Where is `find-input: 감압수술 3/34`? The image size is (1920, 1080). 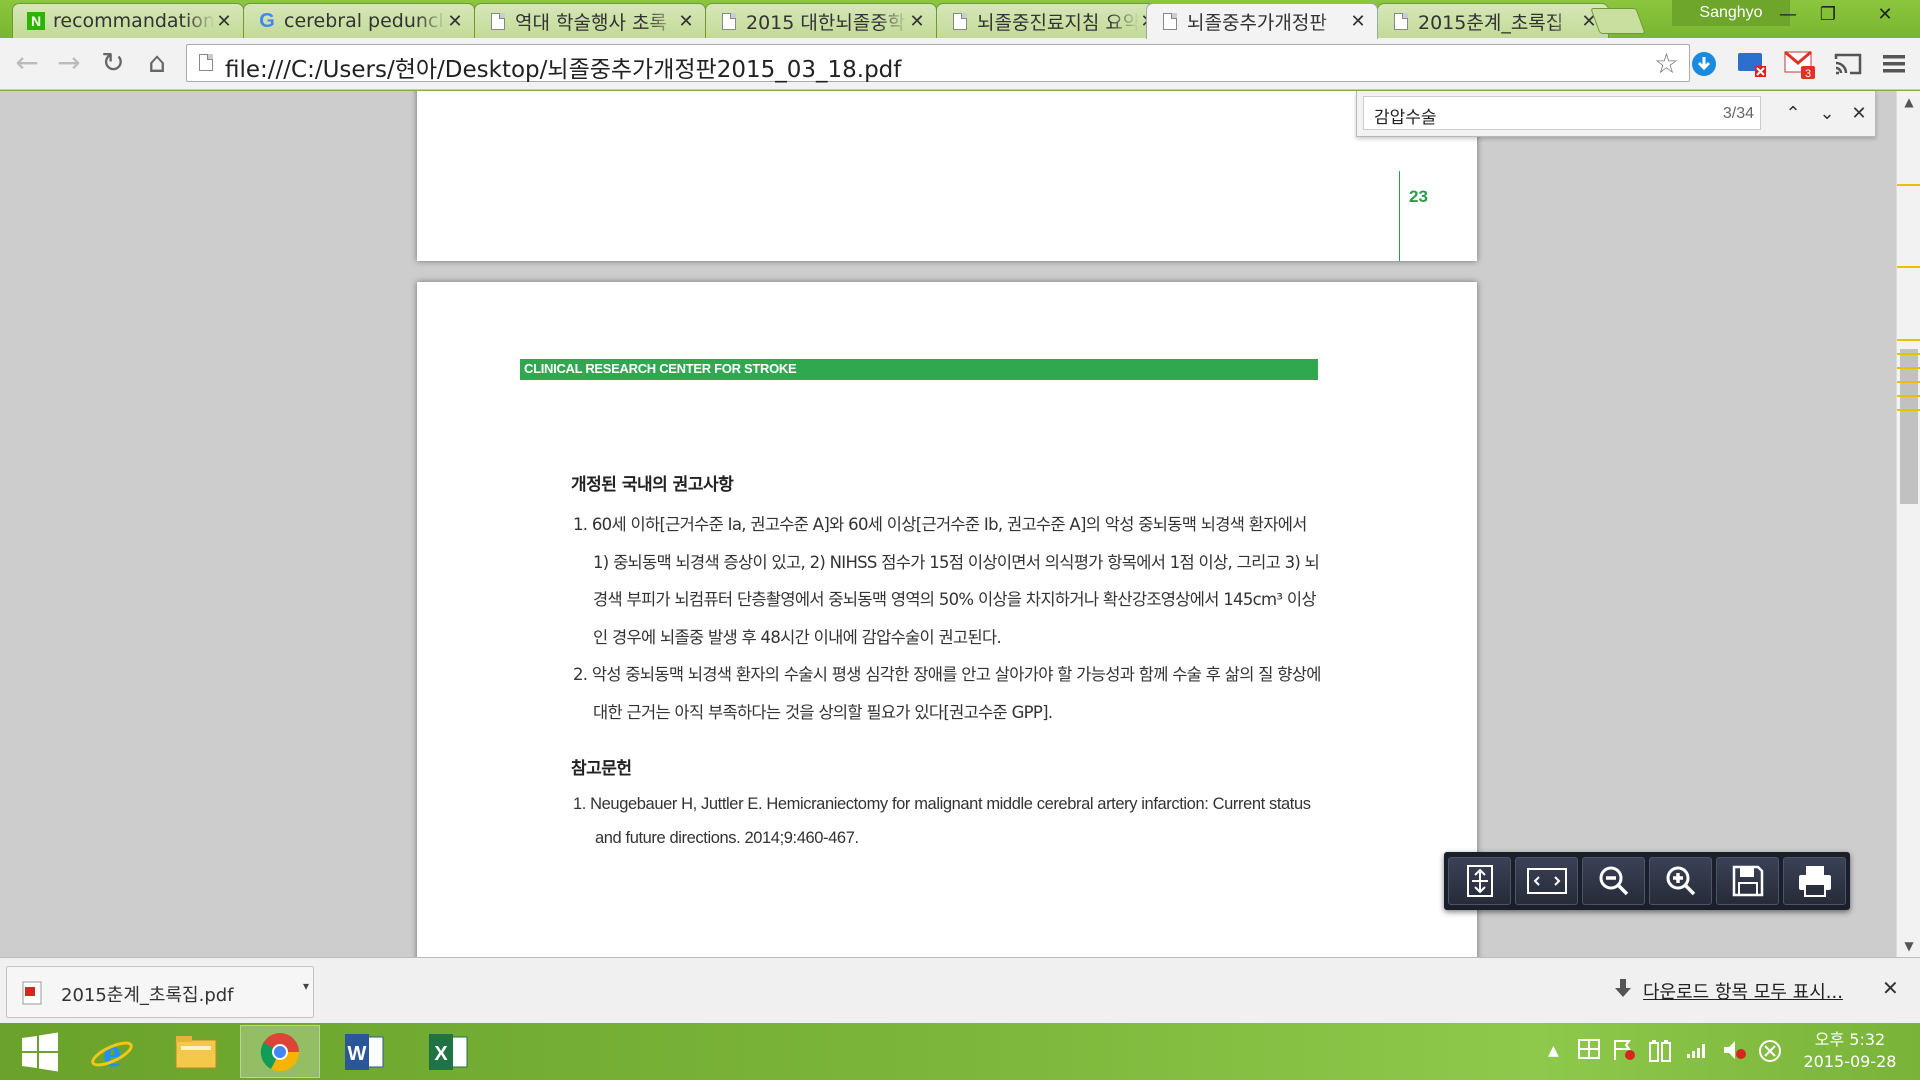 find-input: 감압수술 3/34 is located at coordinates (1562, 113).